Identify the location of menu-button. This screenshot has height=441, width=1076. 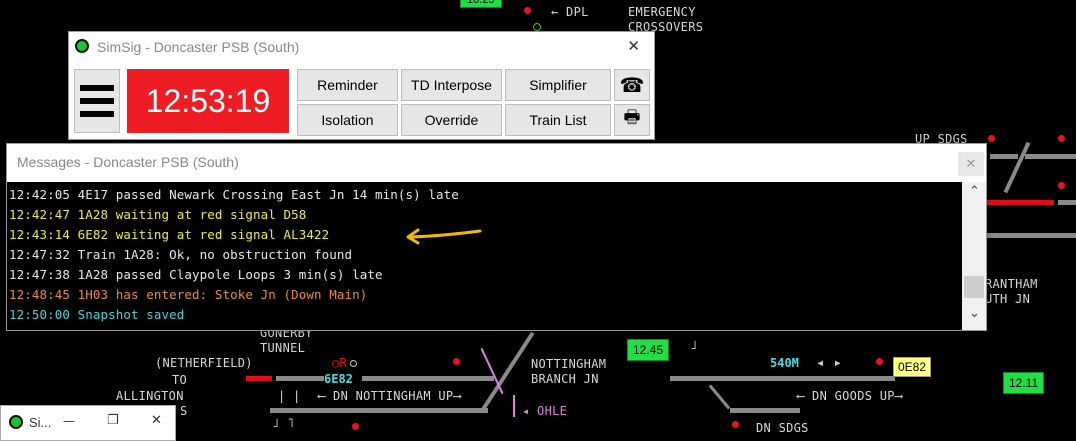
(97, 101).